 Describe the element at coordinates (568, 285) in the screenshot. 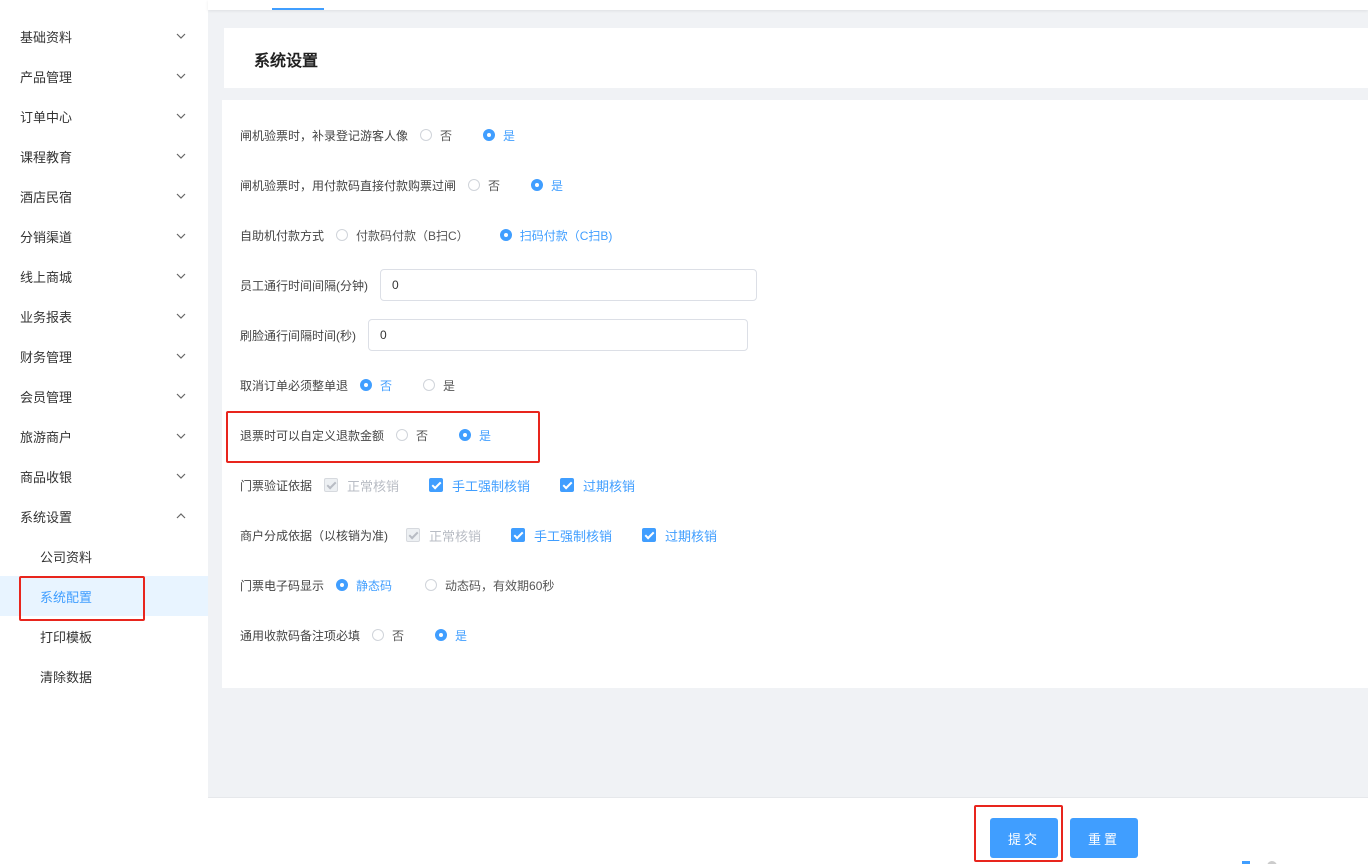

I see `staff-interval-input: 0` at that location.